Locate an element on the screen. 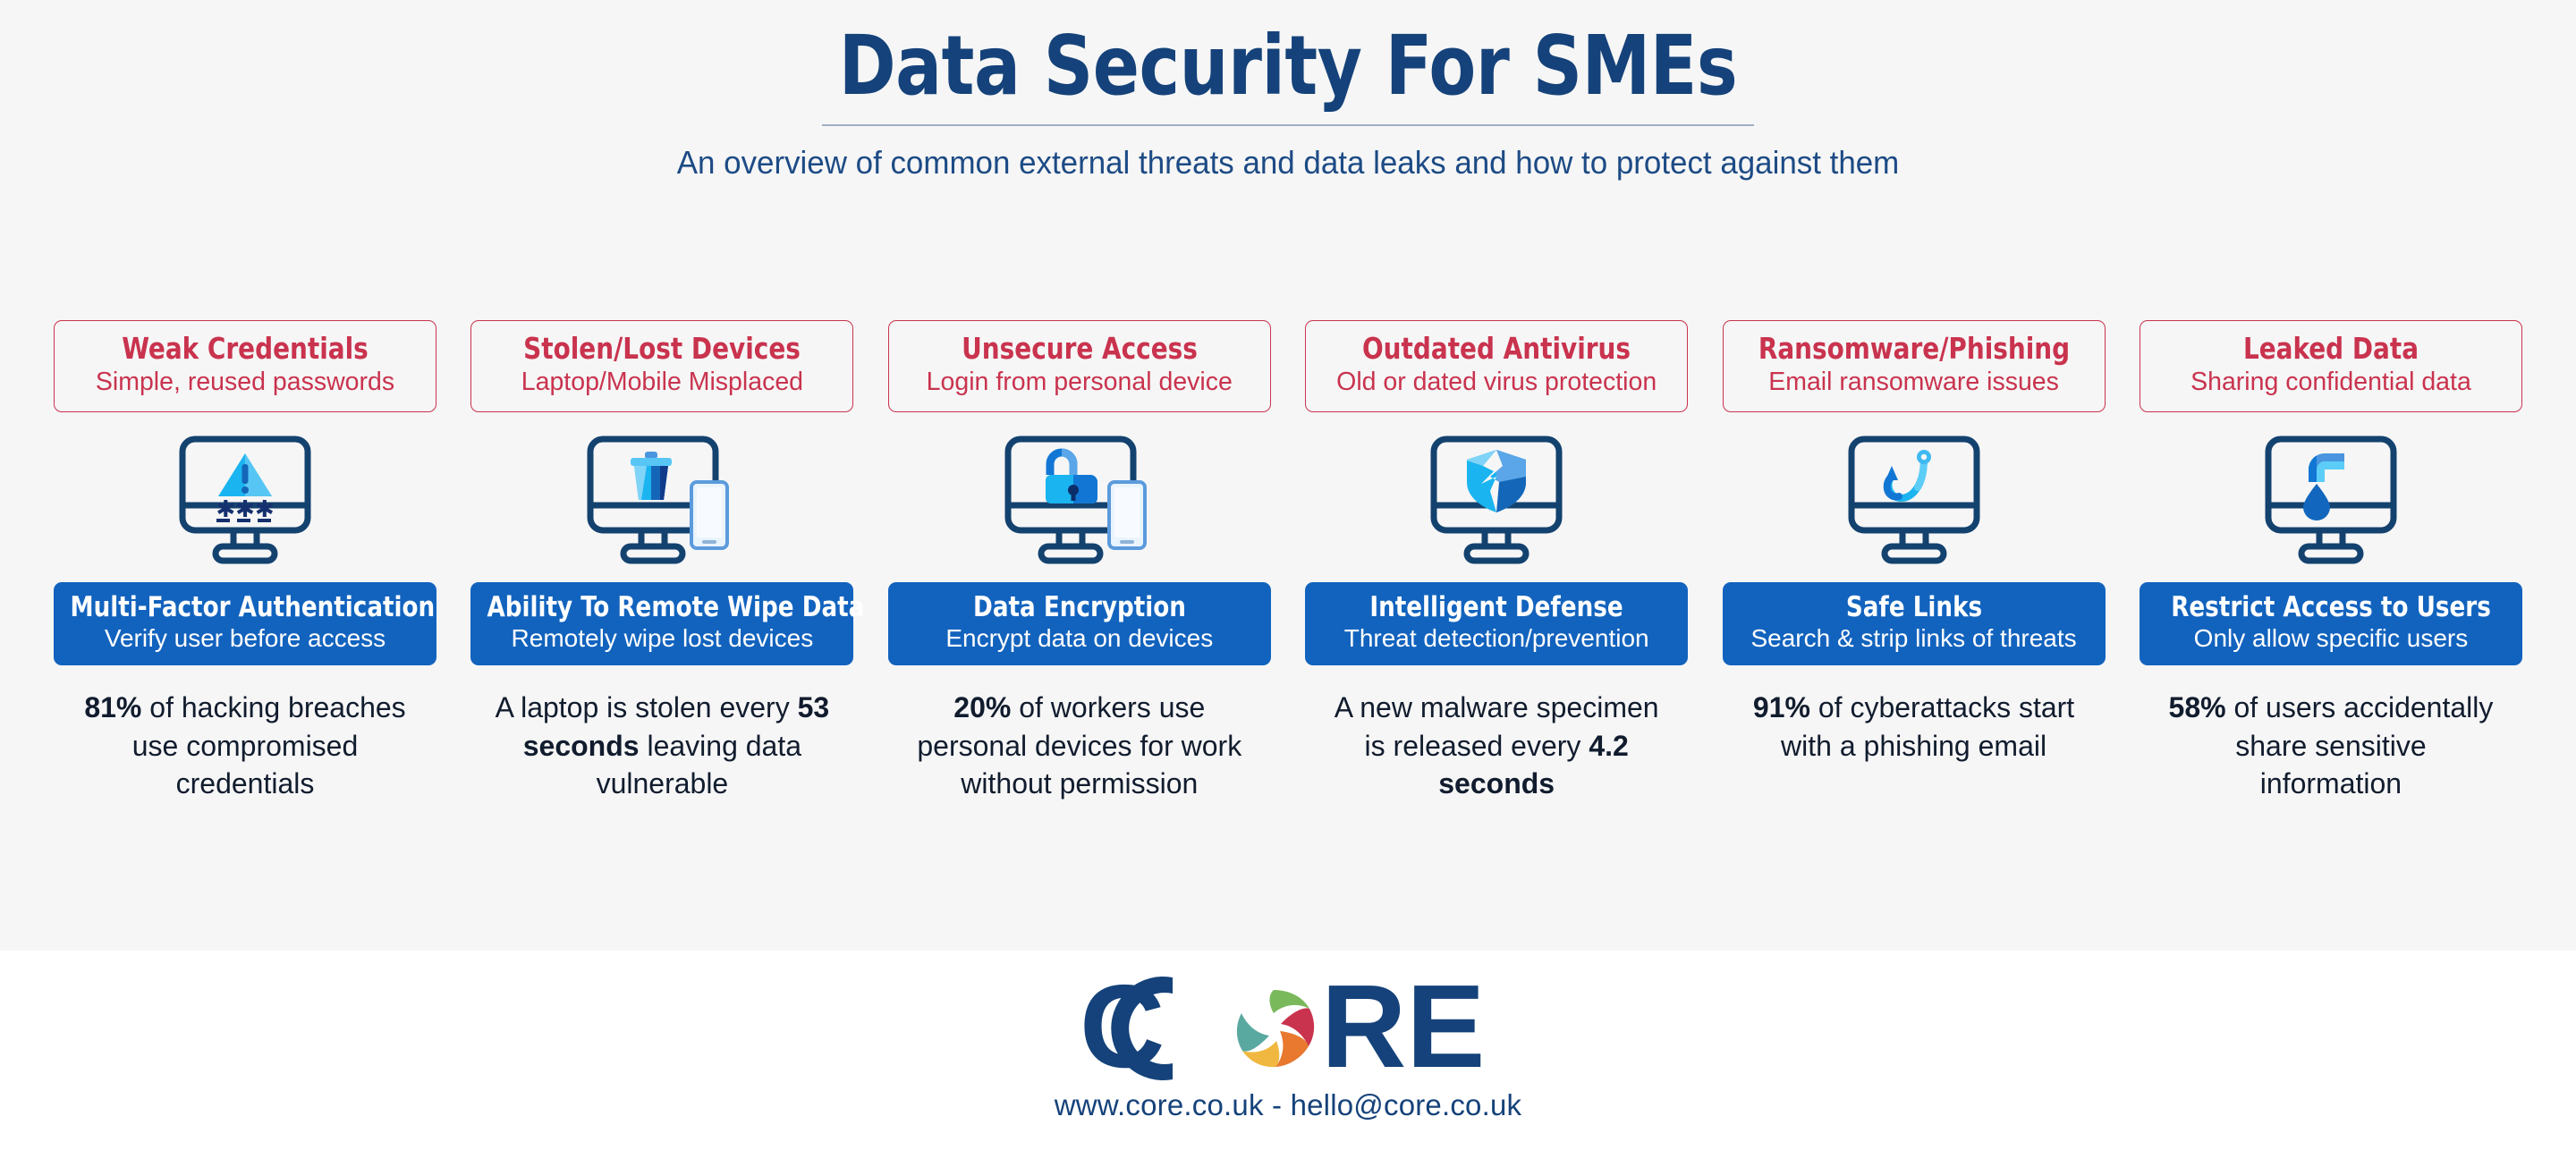 The width and height of the screenshot is (2576, 1159). threat-title: Stolen/Lost Devices is located at coordinates (662, 348).